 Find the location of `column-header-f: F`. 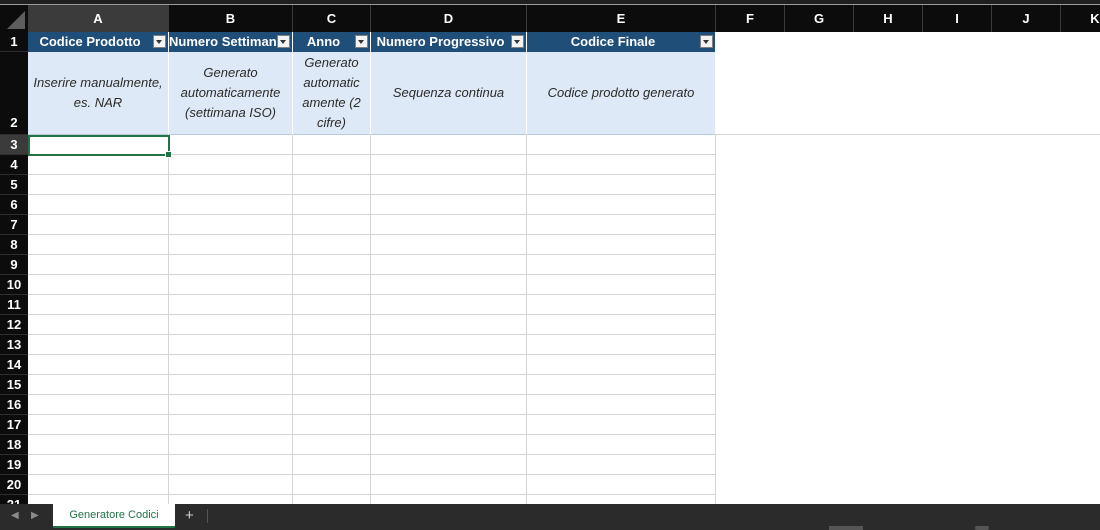

column-header-f: F is located at coordinates (750, 18).